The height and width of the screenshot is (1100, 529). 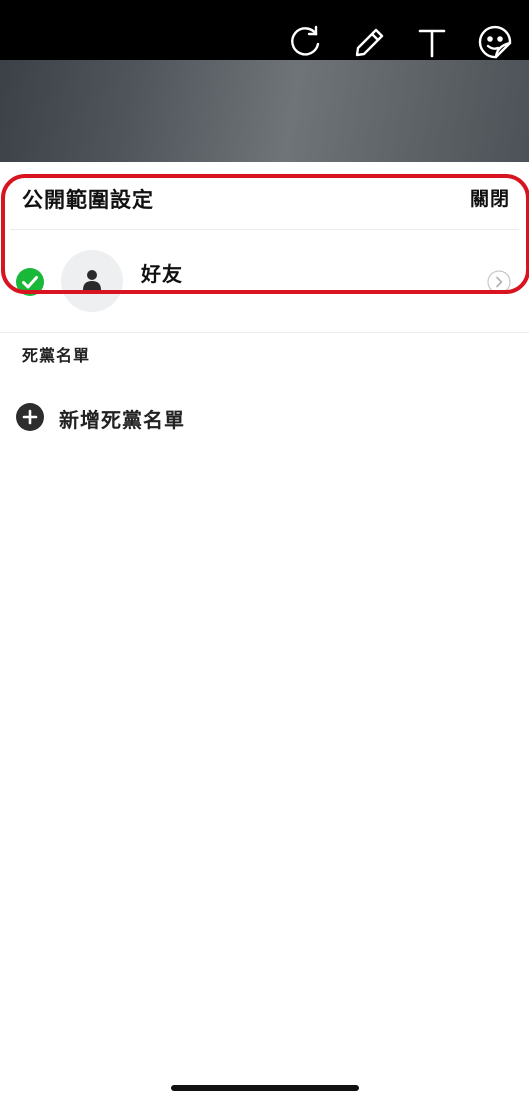 What do you see at coordinates (30, 417) in the screenshot?
I see `plus-icon` at bounding box center [30, 417].